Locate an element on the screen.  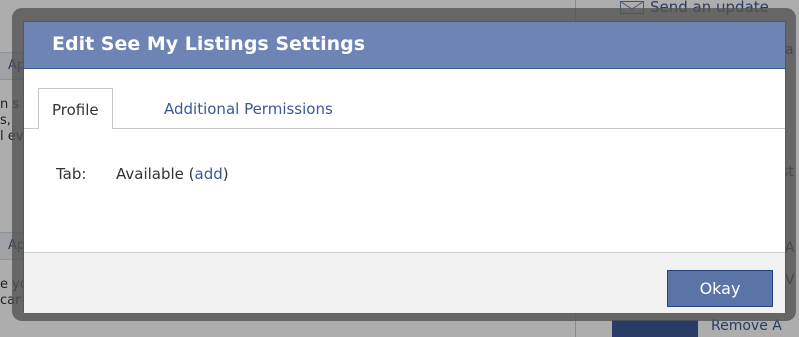
okay-button: Okay is located at coordinates (720, 288).